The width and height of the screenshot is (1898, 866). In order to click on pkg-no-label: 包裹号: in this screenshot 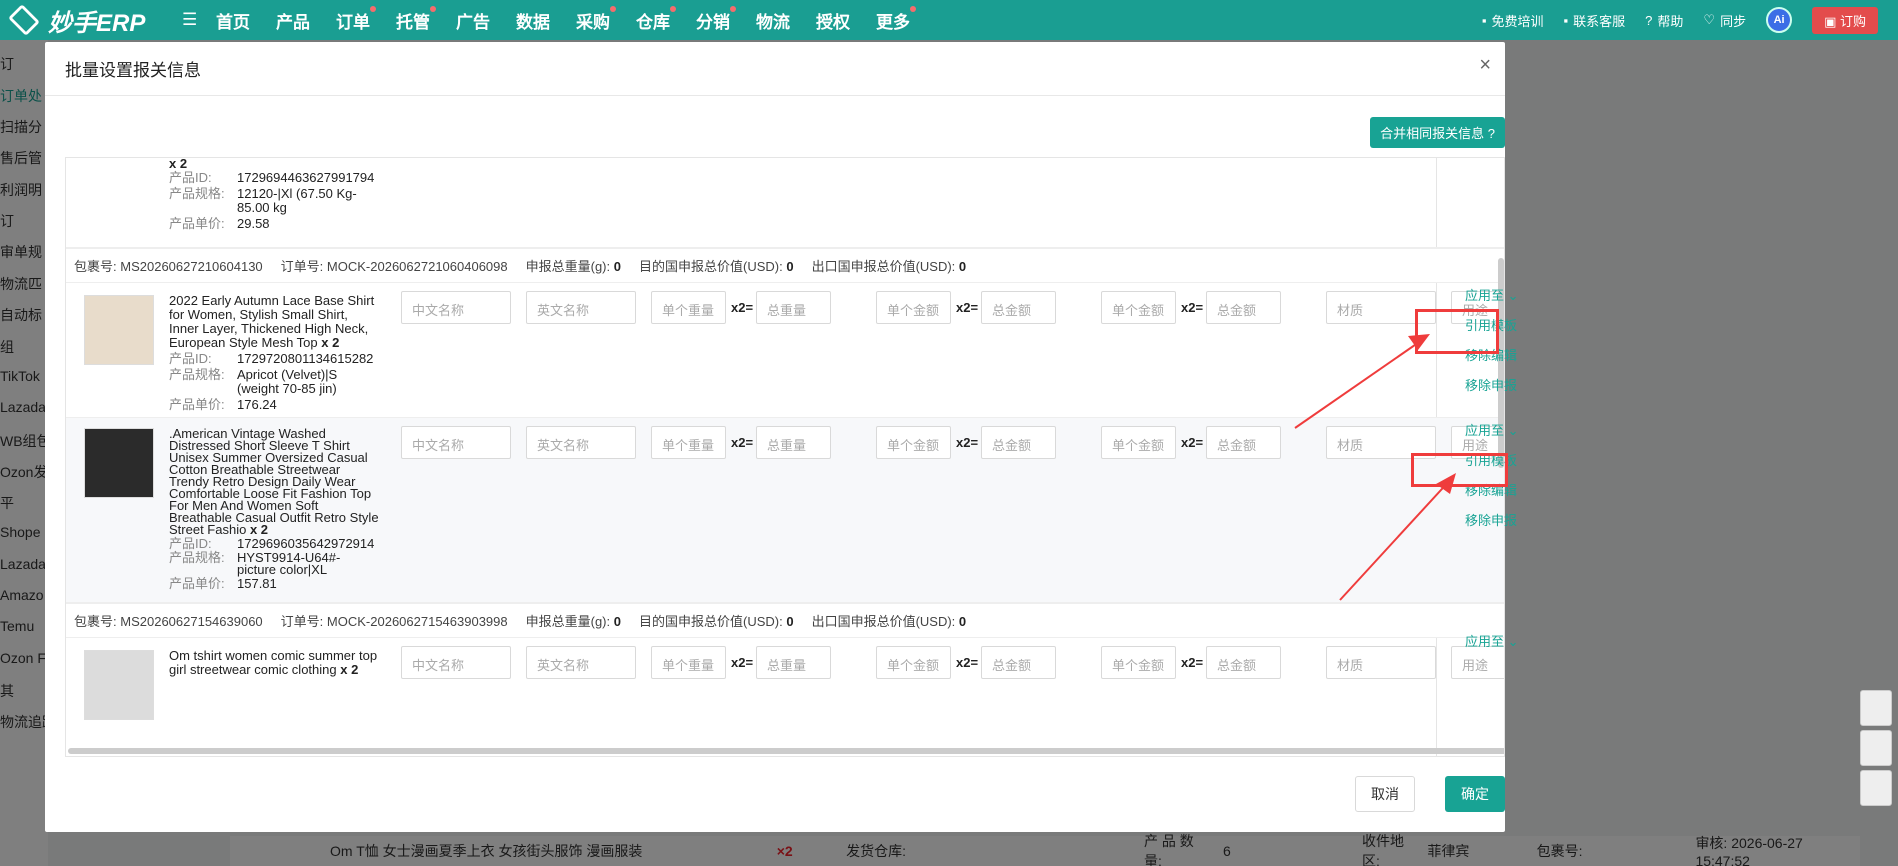, I will do `click(95, 266)`.